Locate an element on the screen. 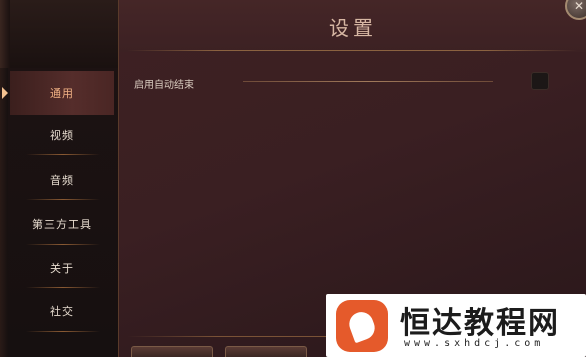 The width and height of the screenshot is (586, 357). sidebar-item-label: 视频 is located at coordinates (62, 135).